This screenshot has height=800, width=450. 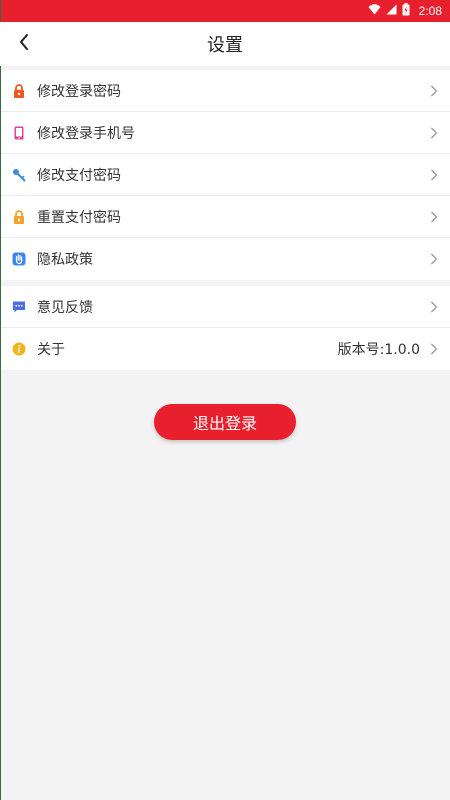 I want to click on left-edge-divider, so click(x=0, y=400).